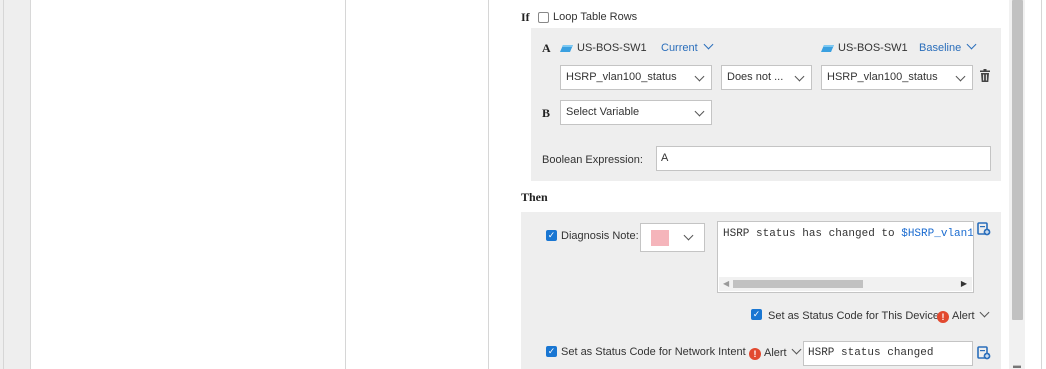 The image size is (1046, 369). Describe the element at coordinates (621, 77) in the screenshot. I see `left-variable-value: HSRP_vlan100_status` at that location.